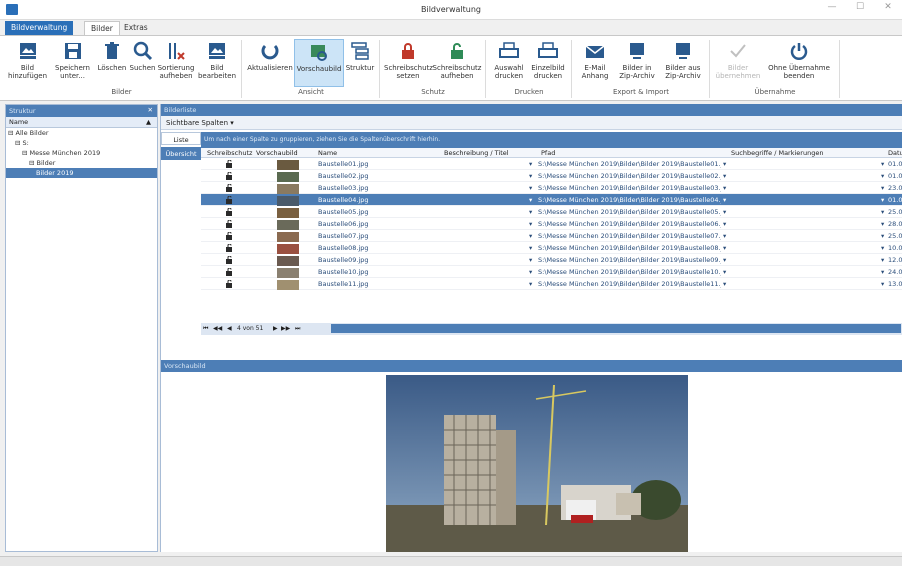 This screenshot has height=566, width=902. Describe the element at coordinates (217, 63) in the screenshot. I see `image-edit-button: Bild bearbeiten` at that location.